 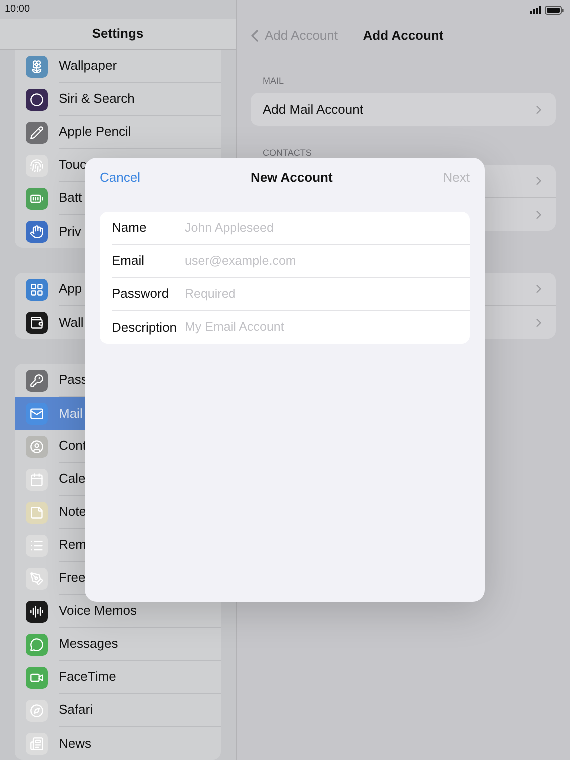 I want to click on item-label: Wall, so click(x=71, y=323).